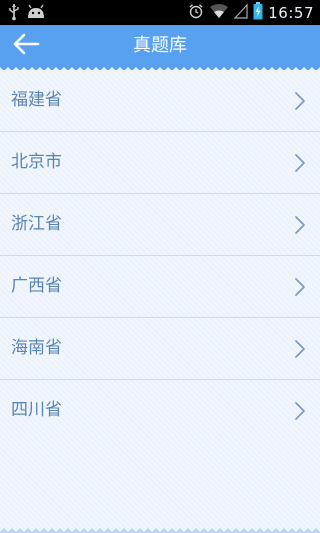 The width and height of the screenshot is (320, 533). What do you see at coordinates (160, 287) in the screenshot?
I see `list-item-guangxi: 广西省` at bounding box center [160, 287].